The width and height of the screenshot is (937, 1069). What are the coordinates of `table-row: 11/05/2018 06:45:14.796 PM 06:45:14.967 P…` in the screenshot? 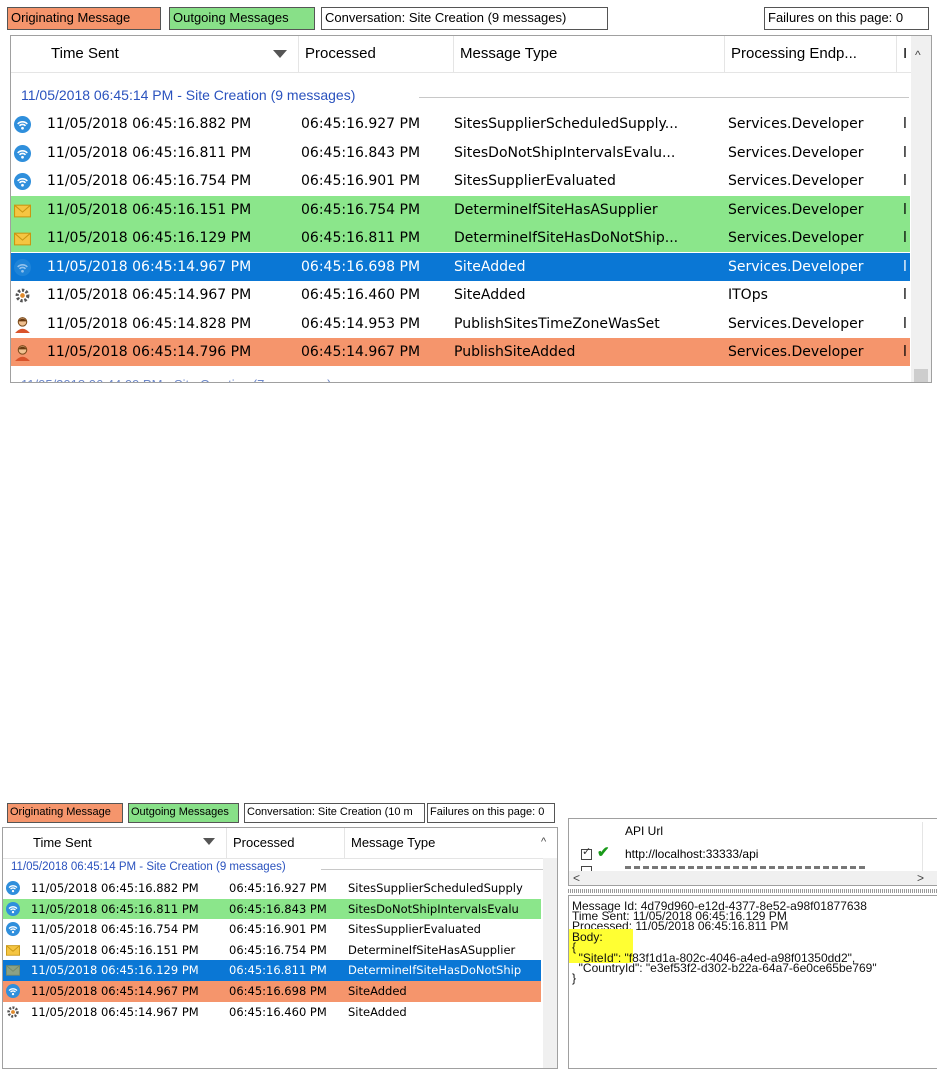 It's located at (460, 352).